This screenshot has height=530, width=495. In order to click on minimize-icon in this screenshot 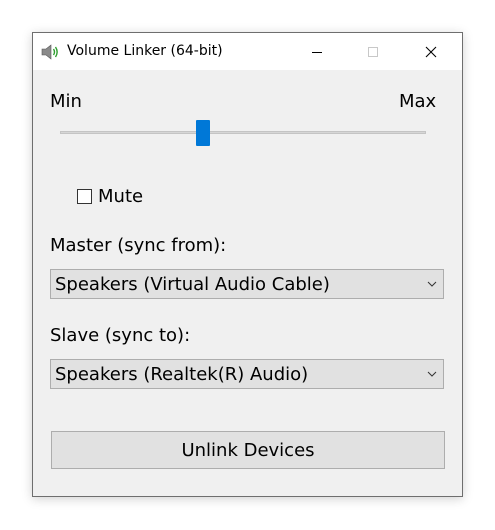, I will do `click(317, 52)`.